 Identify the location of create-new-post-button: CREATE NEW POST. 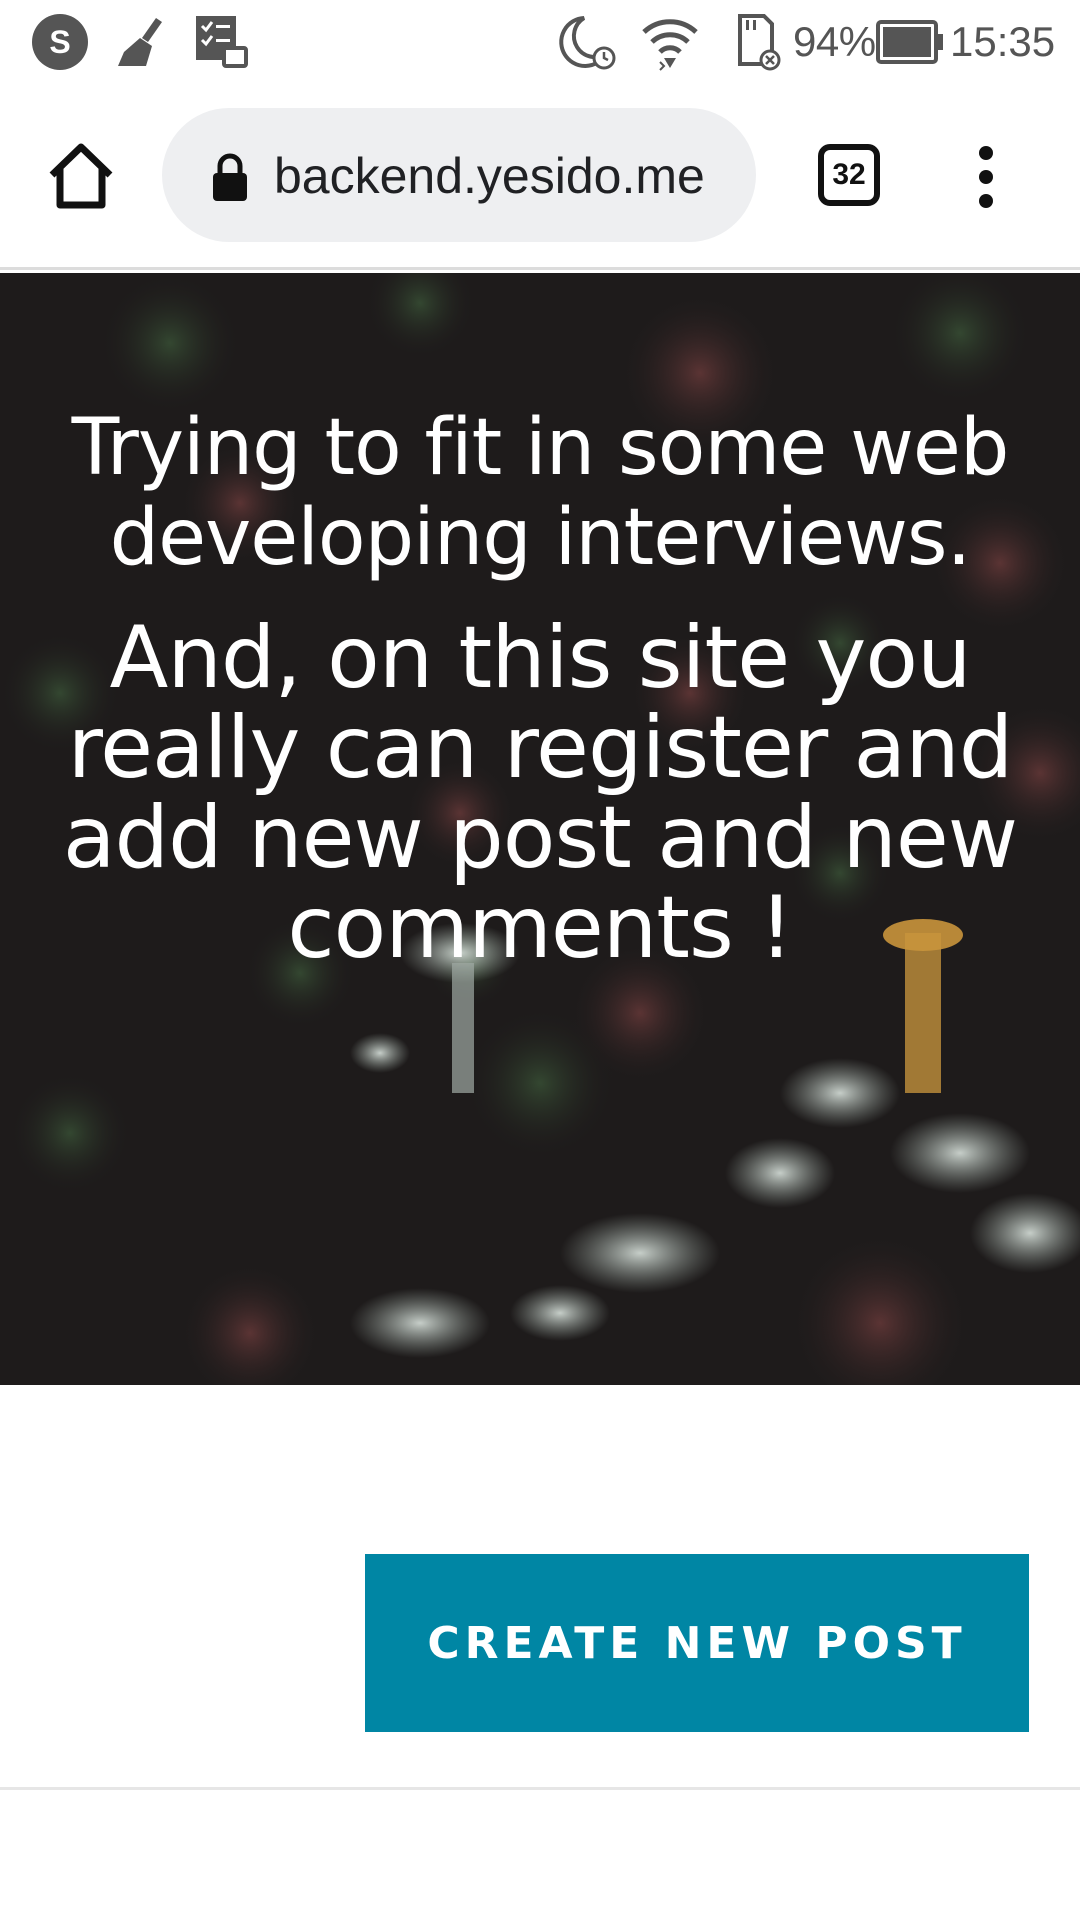
(697, 1643).